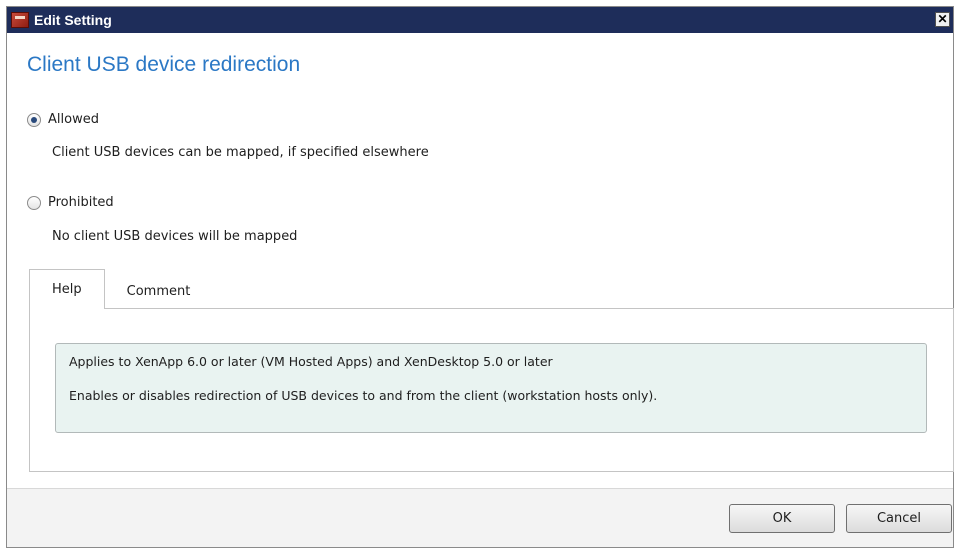  What do you see at coordinates (34, 202) in the screenshot?
I see `radio-button-prohibited` at bounding box center [34, 202].